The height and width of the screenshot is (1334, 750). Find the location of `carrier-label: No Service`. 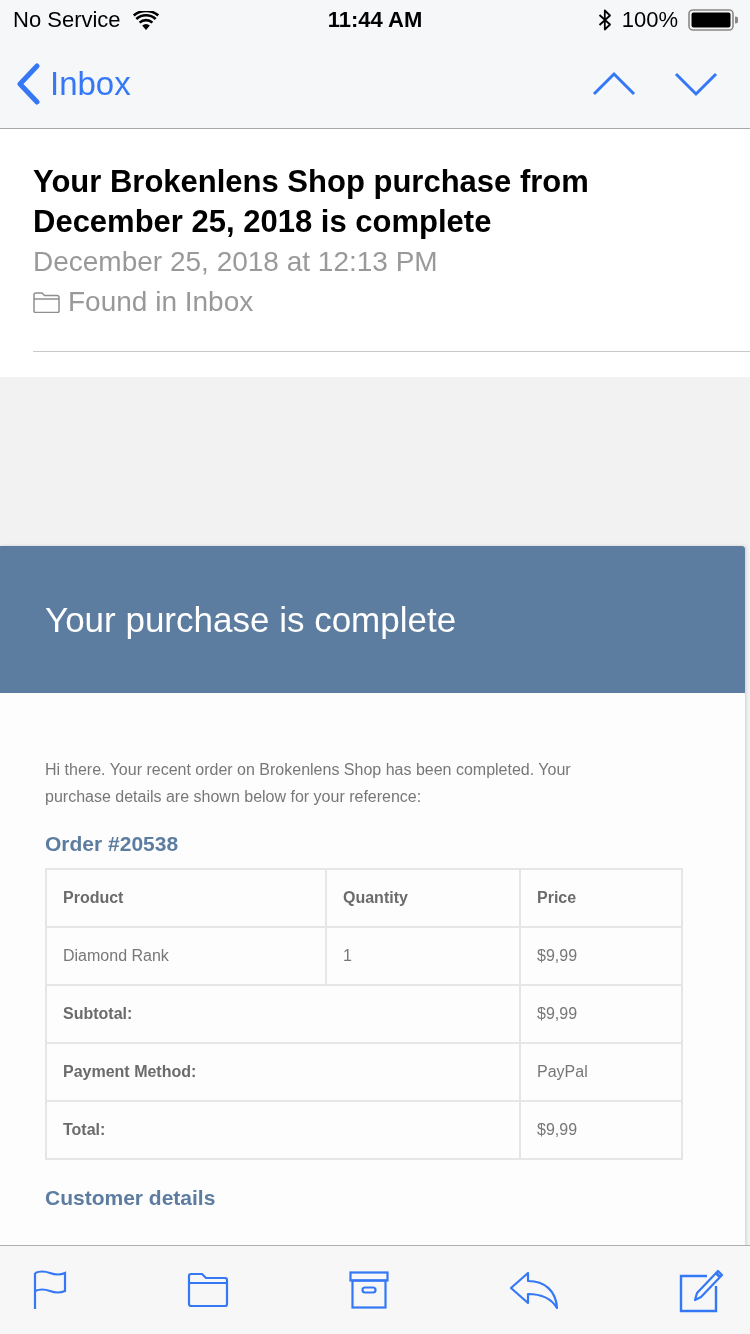

carrier-label: No Service is located at coordinates (67, 20).